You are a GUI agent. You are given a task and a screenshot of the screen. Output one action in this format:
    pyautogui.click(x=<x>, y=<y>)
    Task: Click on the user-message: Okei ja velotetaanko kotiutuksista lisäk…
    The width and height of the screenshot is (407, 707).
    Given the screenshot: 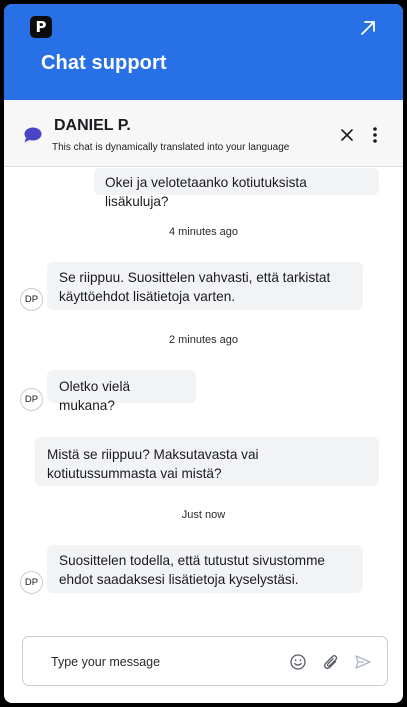 What is the action you would take?
    pyautogui.click(x=236, y=188)
    